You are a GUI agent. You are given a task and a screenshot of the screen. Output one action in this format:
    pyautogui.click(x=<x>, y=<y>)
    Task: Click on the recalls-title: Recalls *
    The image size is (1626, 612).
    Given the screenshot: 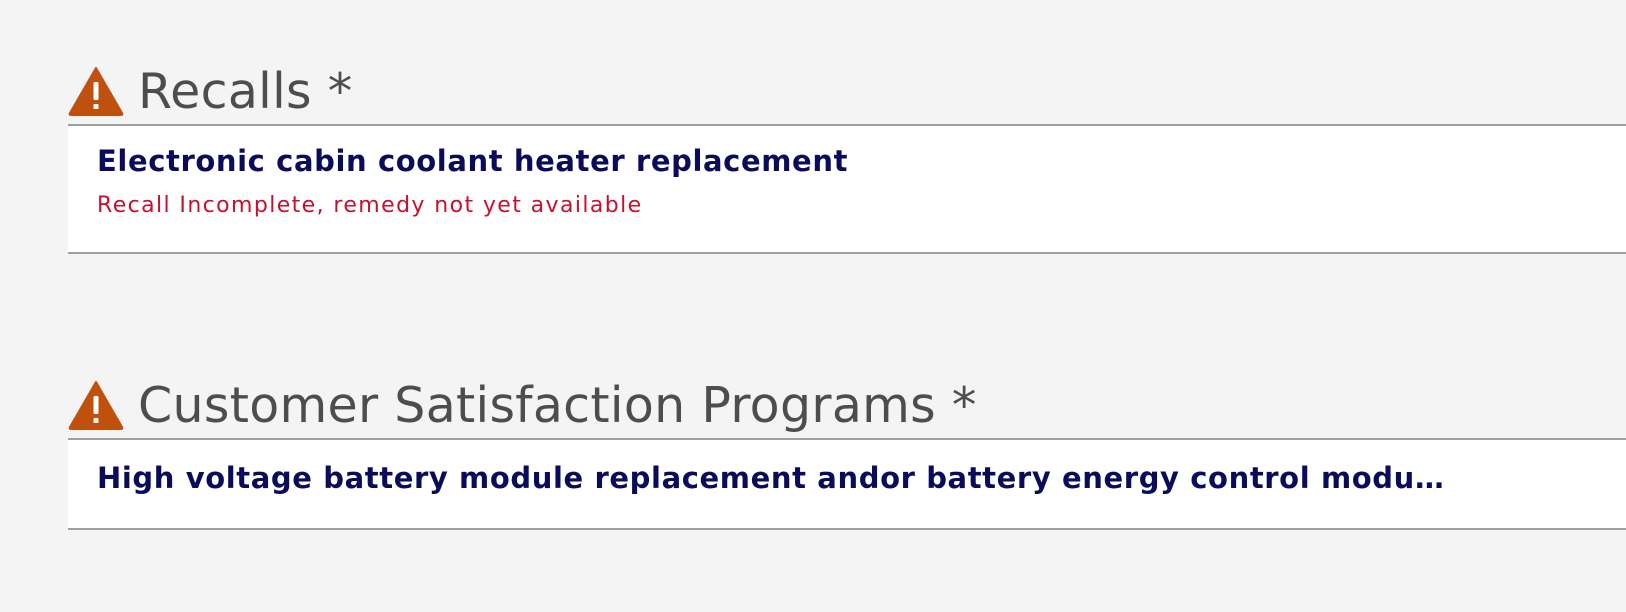 What is the action you would take?
    pyautogui.click(x=245, y=91)
    